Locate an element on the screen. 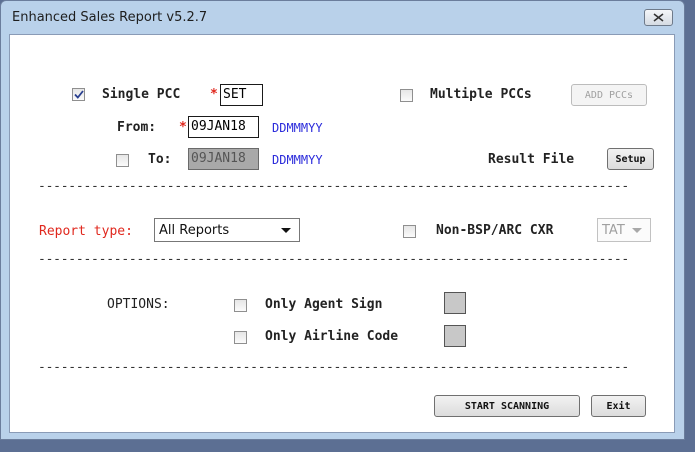  options-label: OPTIONS: is located at coordinates (138, 304).